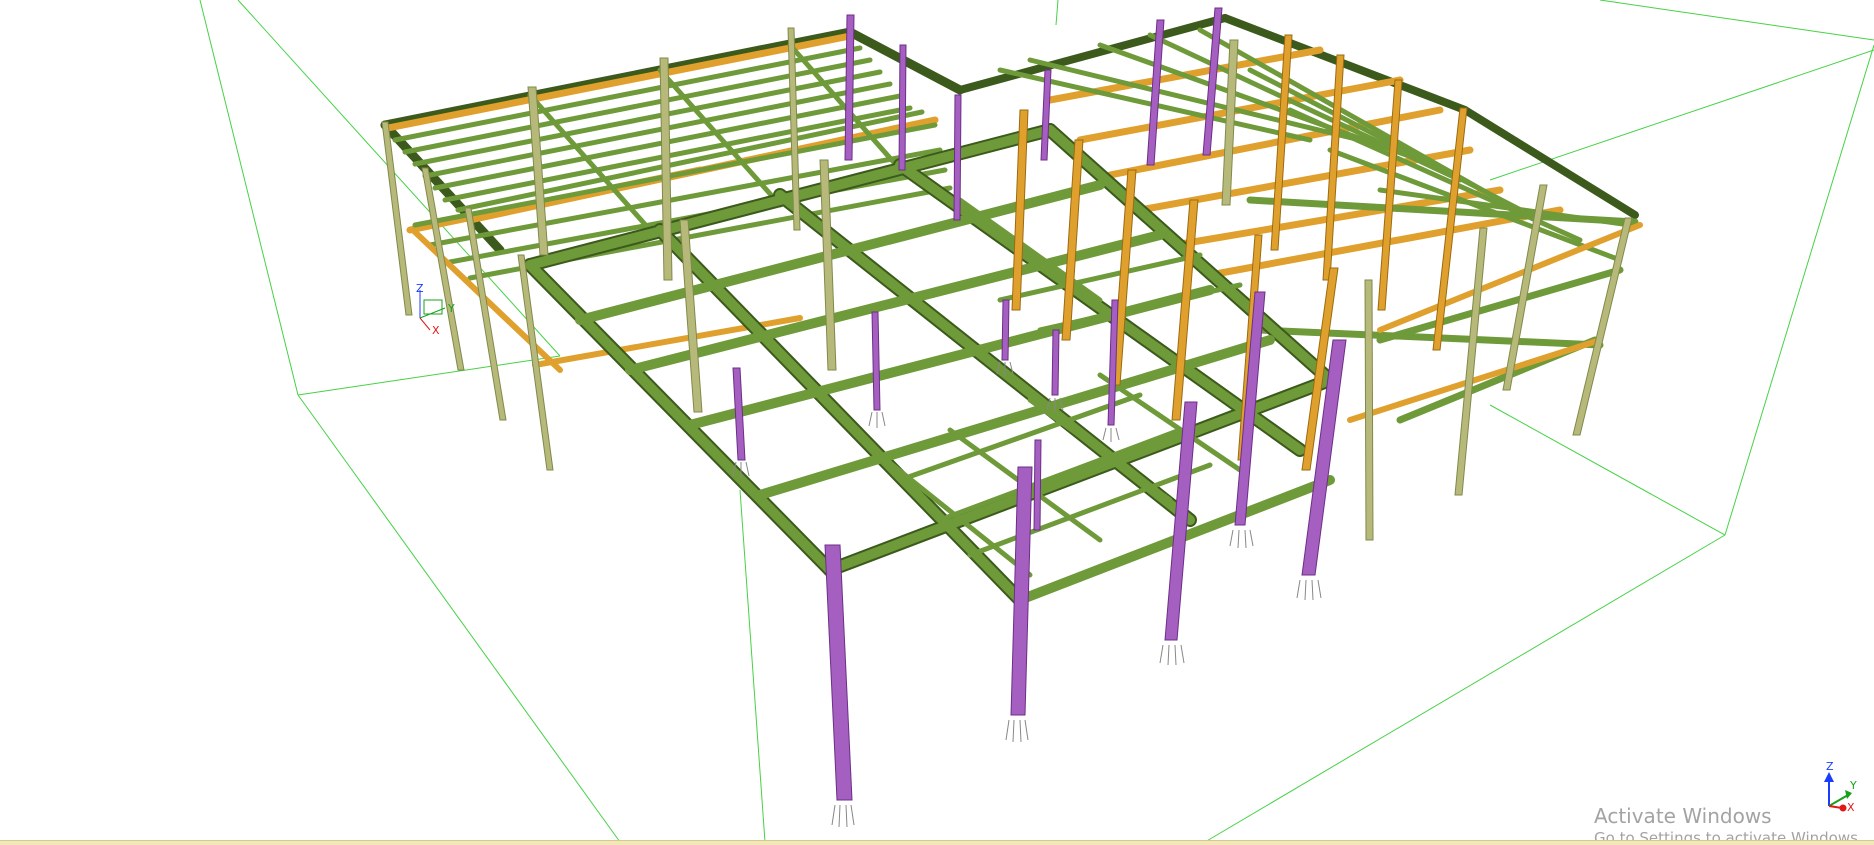 This screenshot has height=845, width=1874. What do you see at coordinates (420, 288) in the screenshot?
I see `local-axis-z-label: Z` at bounding box center [420, 288].